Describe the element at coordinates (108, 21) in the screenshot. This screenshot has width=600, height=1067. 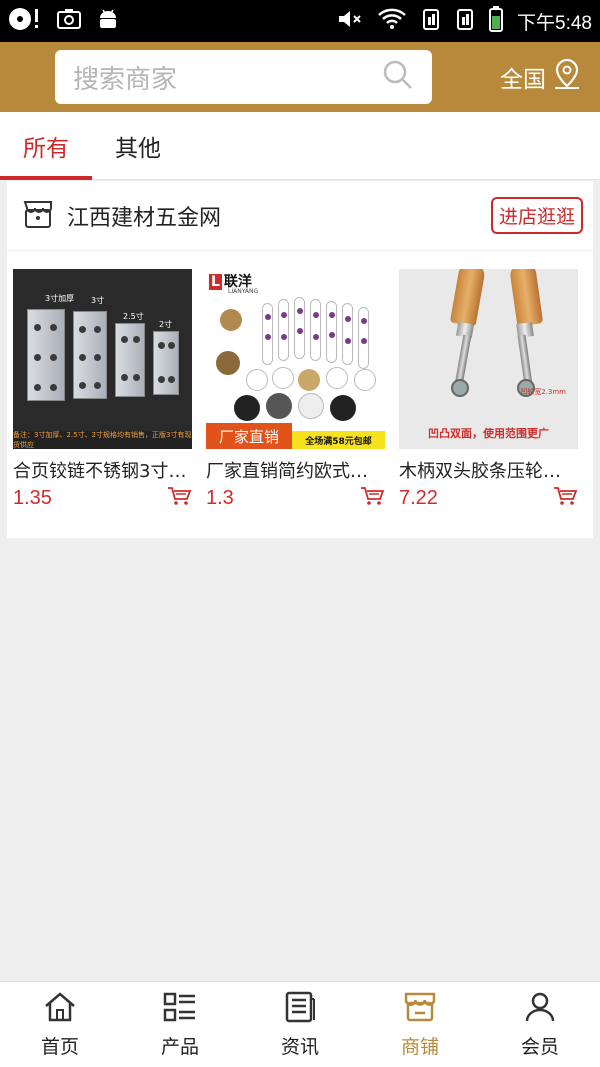
I see `android-icon` at that location.